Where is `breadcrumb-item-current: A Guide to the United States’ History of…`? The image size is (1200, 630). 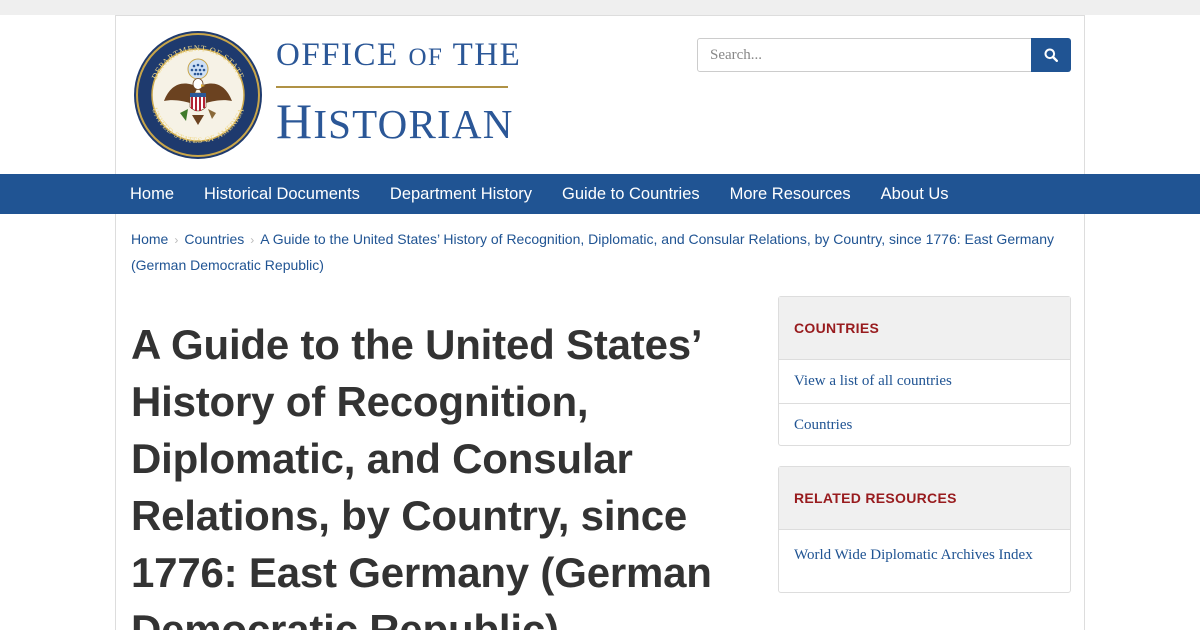
breadcrumb-item-current: A Guide to the United States’ History of… is located at coordinates (592, 252).